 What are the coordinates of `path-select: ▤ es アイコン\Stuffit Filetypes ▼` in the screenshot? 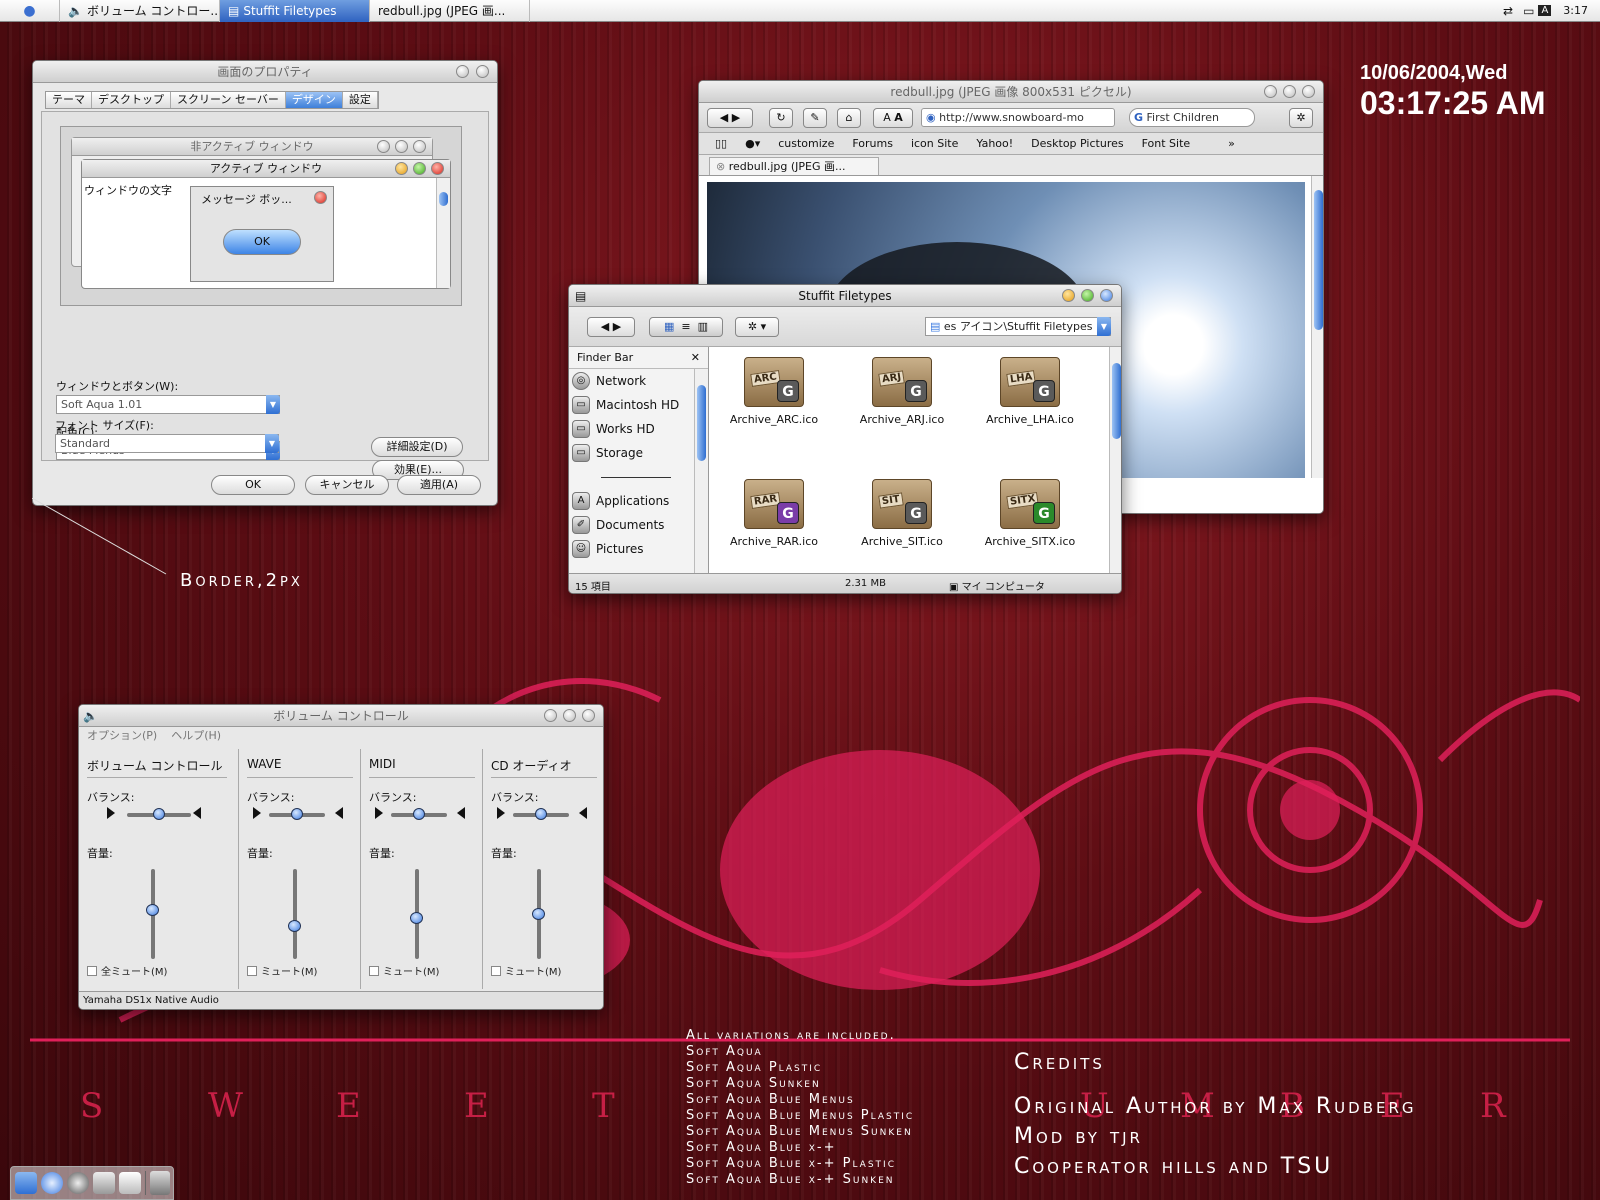 It's located at (1018, 326).